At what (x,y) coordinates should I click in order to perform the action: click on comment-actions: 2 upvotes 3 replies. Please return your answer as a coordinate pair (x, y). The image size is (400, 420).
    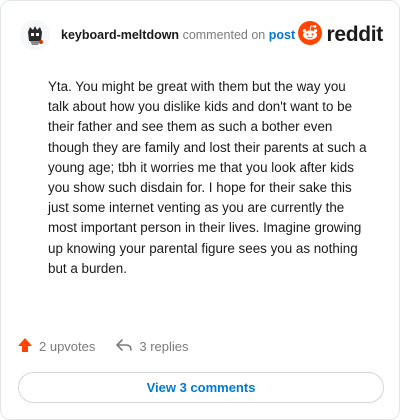
    Looking at the image, I should click on (103, 346).